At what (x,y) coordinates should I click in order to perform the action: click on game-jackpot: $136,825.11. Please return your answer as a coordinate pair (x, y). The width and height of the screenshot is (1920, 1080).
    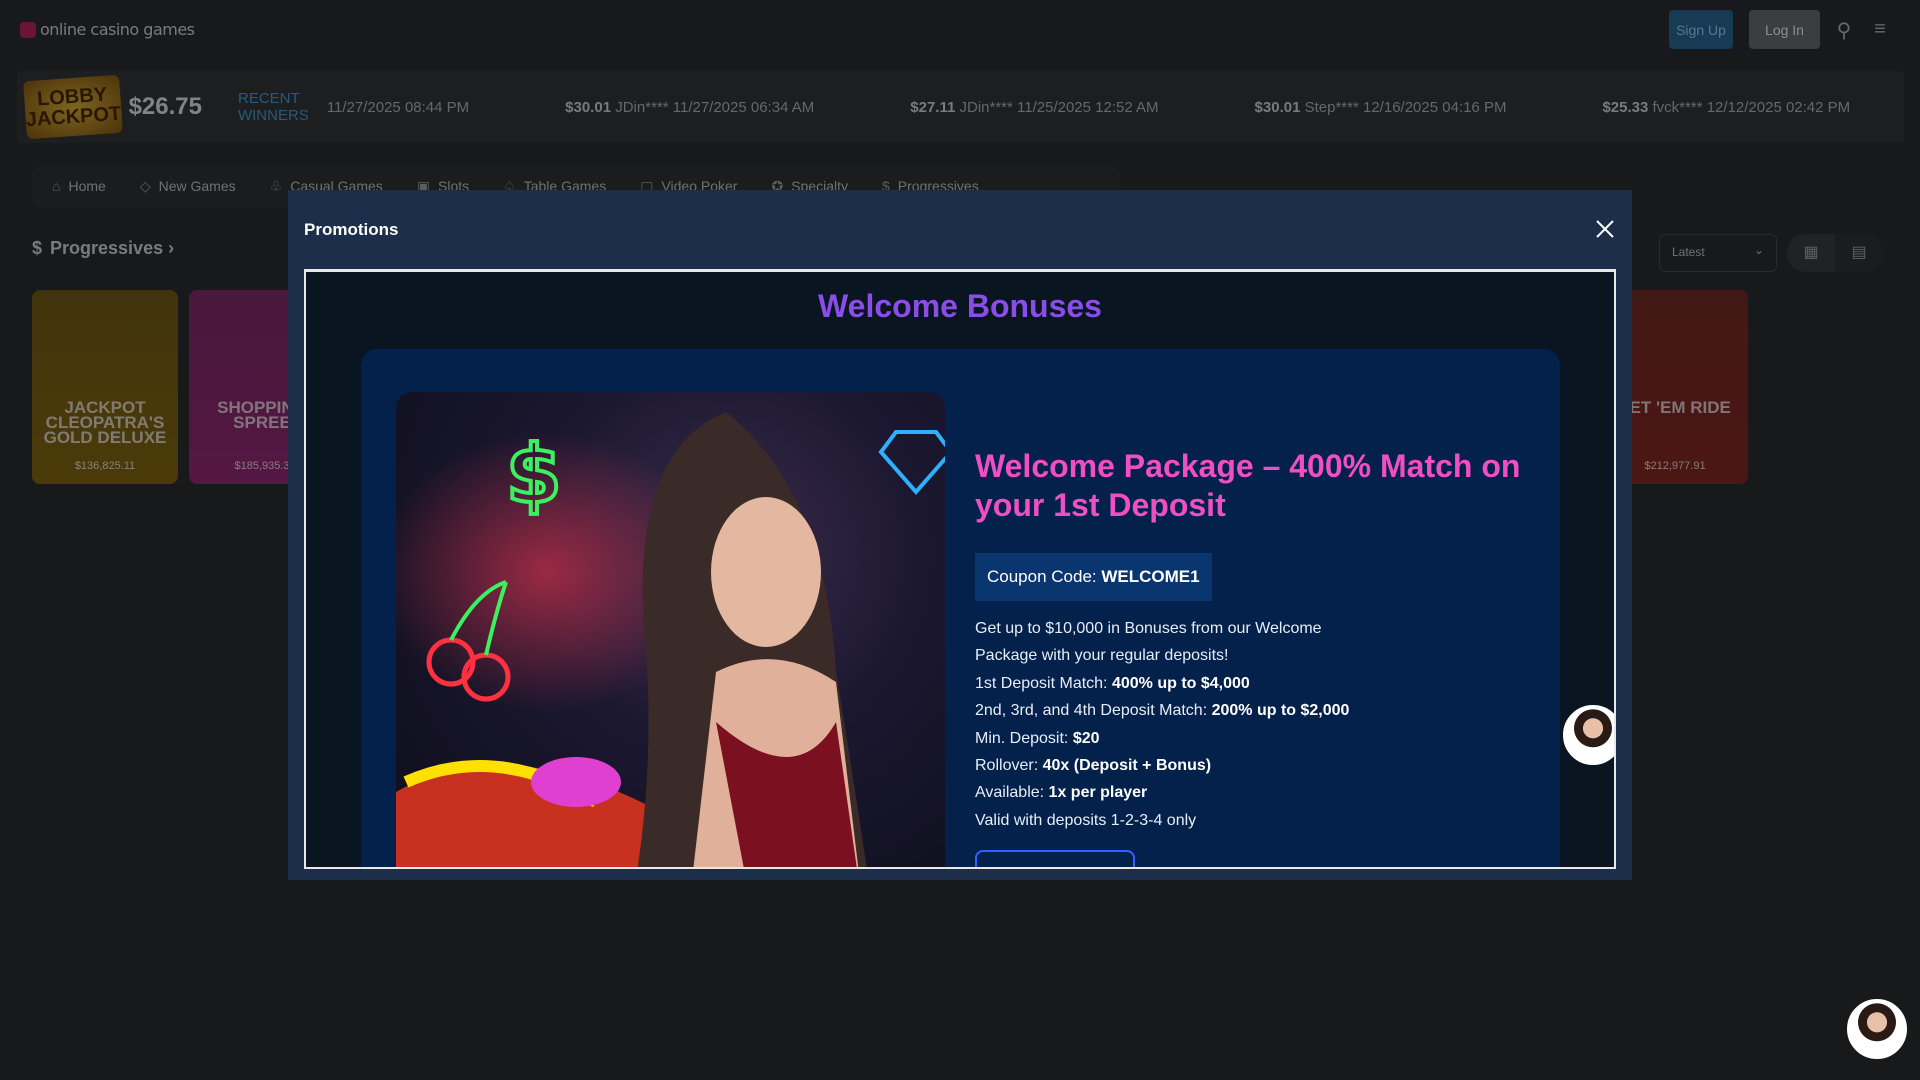
    Looking at the image, I should click on (105, 466).